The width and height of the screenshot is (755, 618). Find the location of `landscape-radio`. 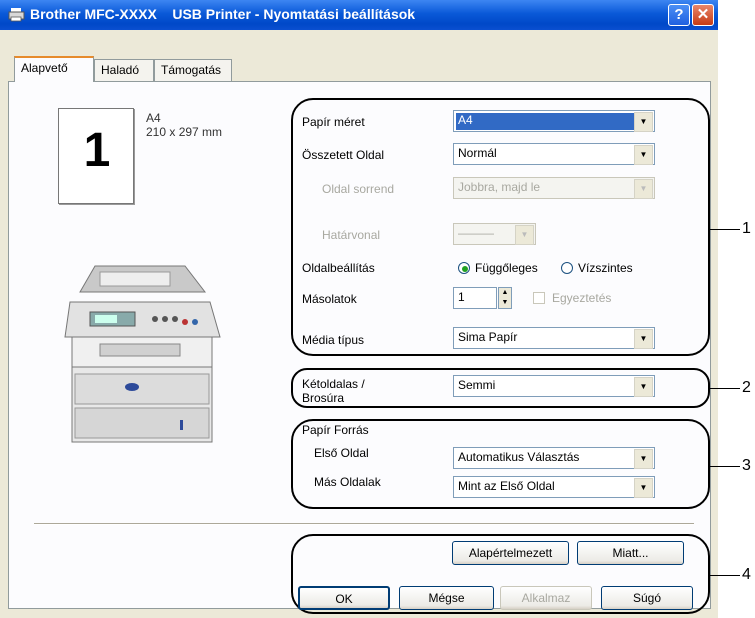

landscape-radio is located at coordinates (567, 268).